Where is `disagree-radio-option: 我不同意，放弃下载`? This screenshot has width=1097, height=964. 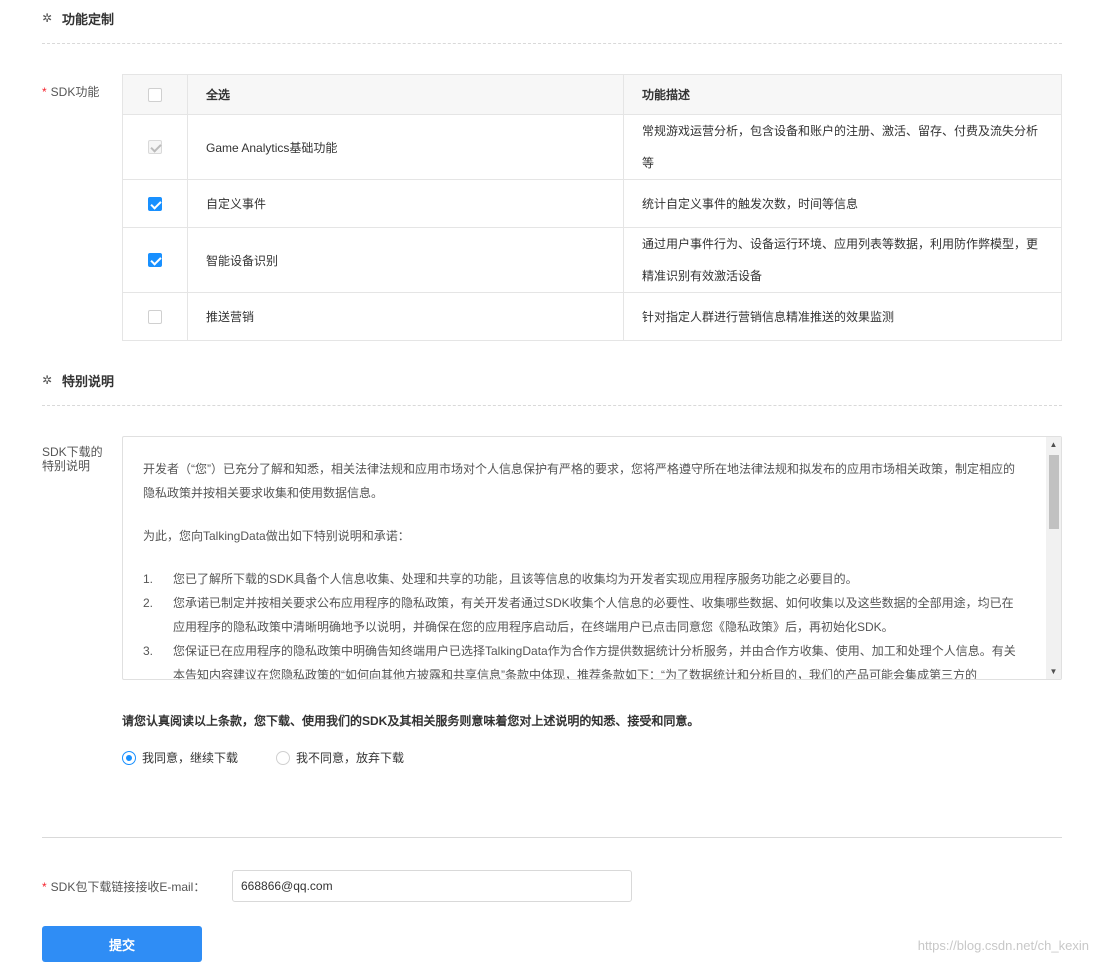
disagree-radio-option: 我不同意，放弃下载 is located at coordinates (340, 757).